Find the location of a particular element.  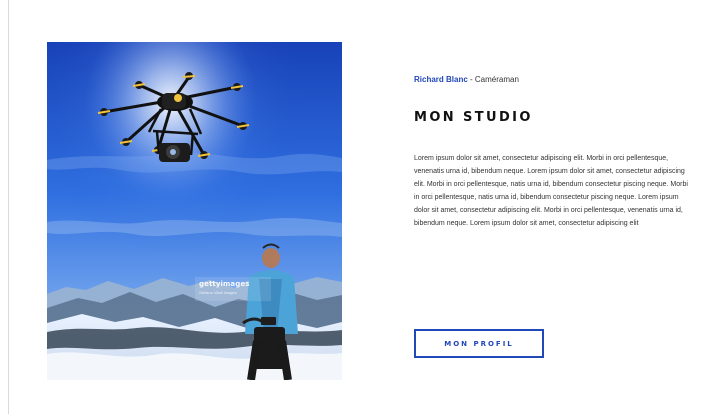

author-name: Richard Blanc is located at coordinates (441, 79).